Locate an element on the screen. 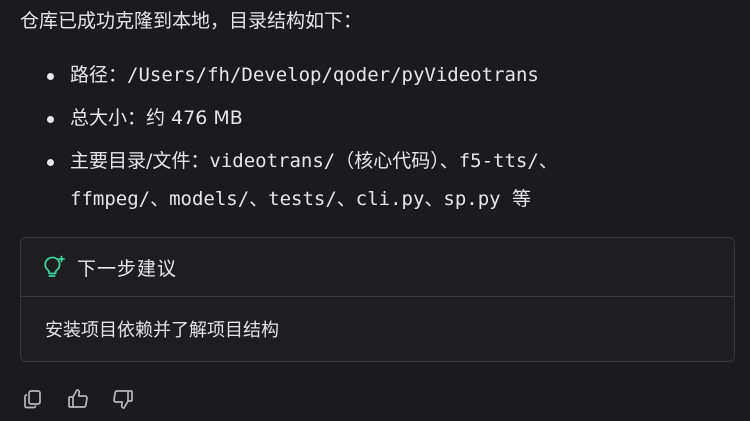 The height and width of the screenshot is (421, 750). list-item-path: 路径：/Users/fh/Develop/qoder/pyVideotrans is located at coordinates (380, 75).